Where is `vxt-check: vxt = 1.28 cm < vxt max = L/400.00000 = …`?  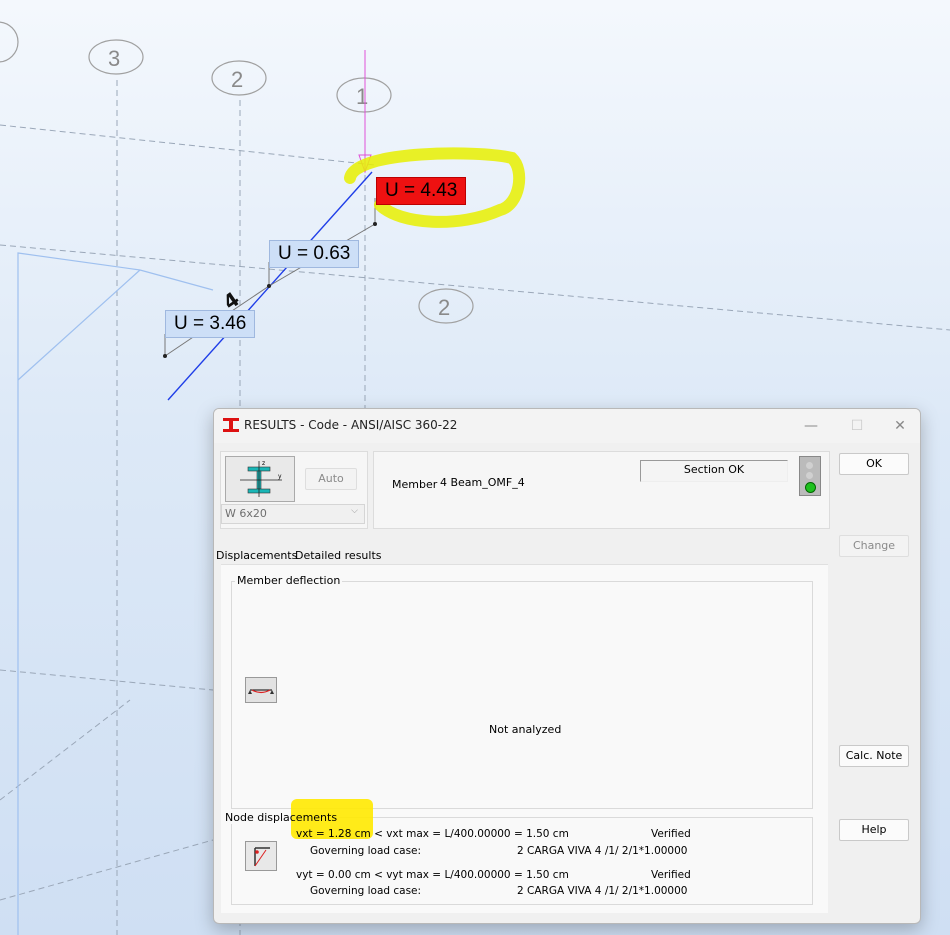
vxt-check: vxt = 1.28 cm < vxt max = L/400.00000 = … is located at coordinates (432, 834).